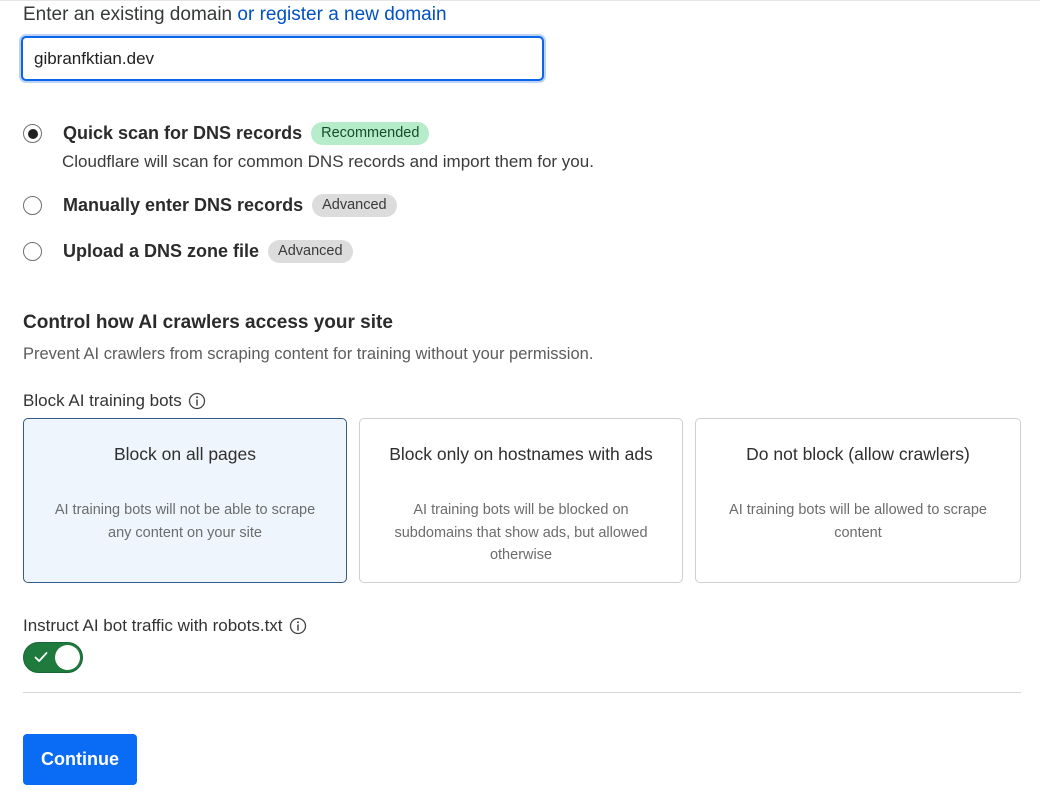 The height and width of the screenshot is (793, 1040). What do you see at coordinates (208, 322) in the screenshot?
I see `ai-crawlers-title: Control how AI crawlers access your site` at bounding box center [208, 322].